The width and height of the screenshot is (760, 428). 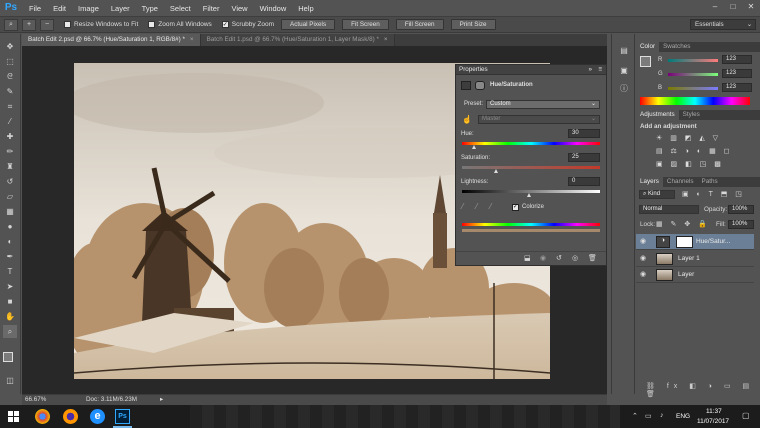 I want to click on adjustment-icons-grid: ☀ ▥ ◩ ◭ ▽ ▤ ⚖ ◑ ◐ ▦ ◻ ▣ ▨ ◧ ◳ ▩, so click(x=704, y=152).